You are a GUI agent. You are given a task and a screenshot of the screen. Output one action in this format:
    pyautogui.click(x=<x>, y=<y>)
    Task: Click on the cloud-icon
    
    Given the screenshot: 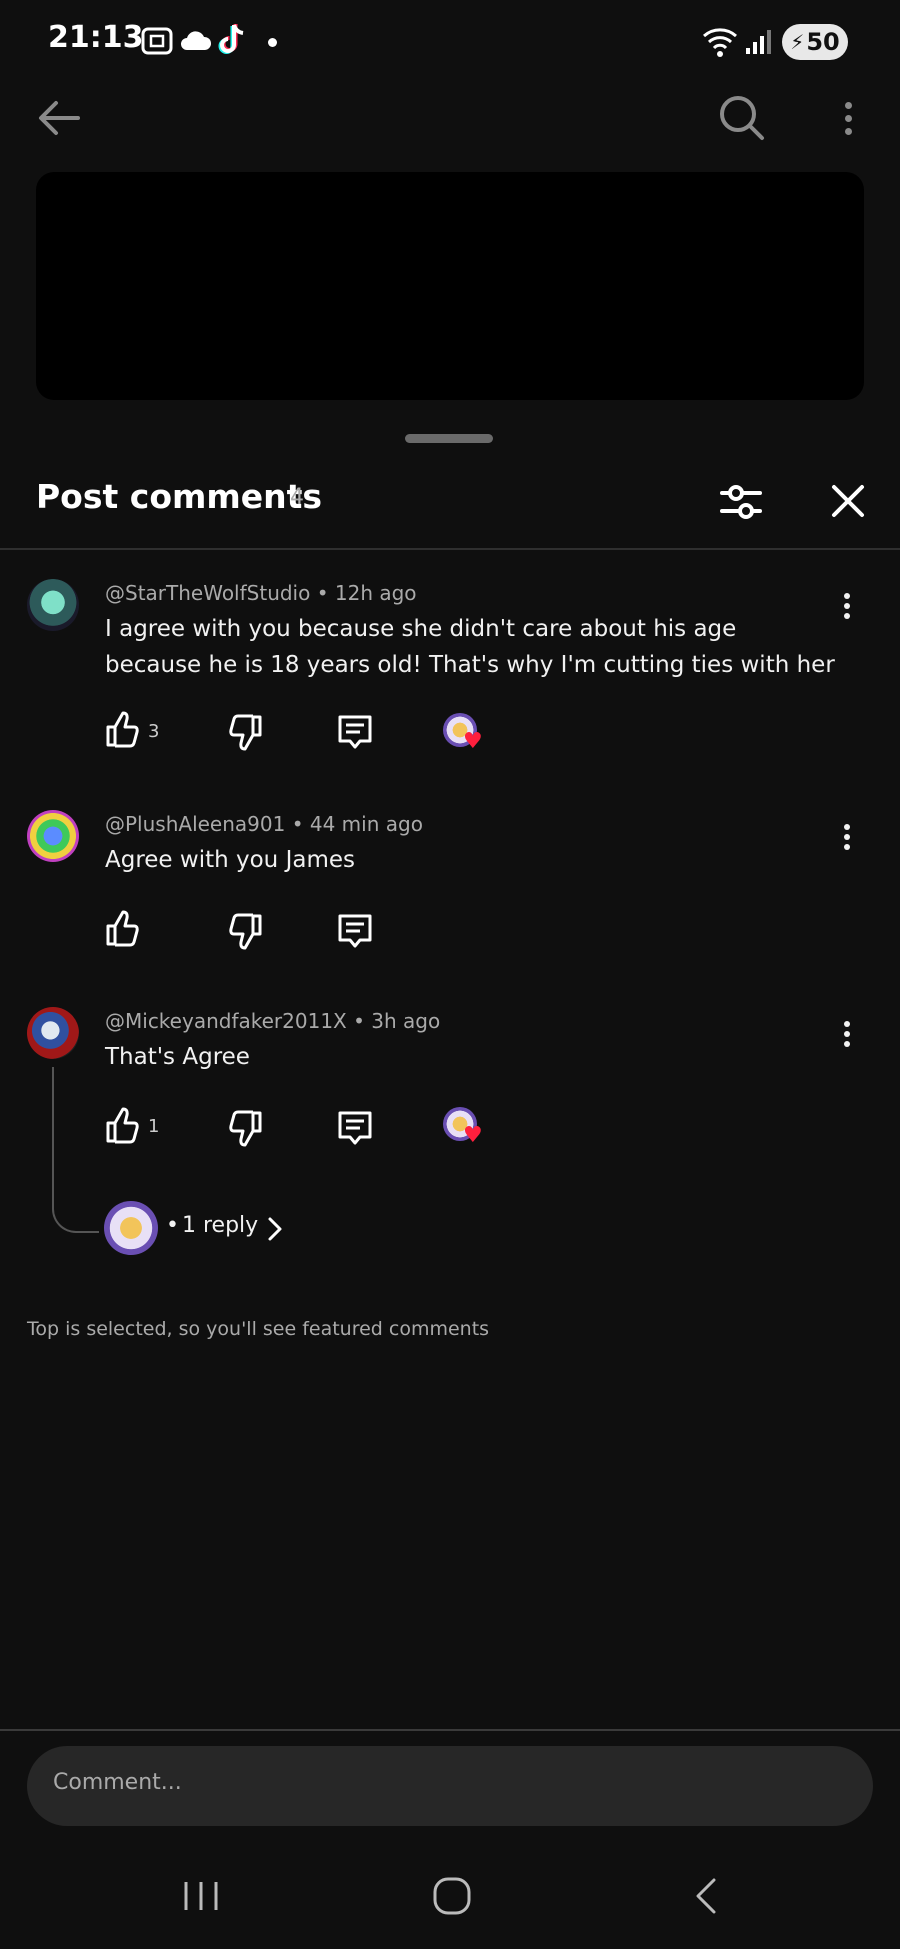 What is the action you would take?
    pyautogui.click(x=196, y=40)
    